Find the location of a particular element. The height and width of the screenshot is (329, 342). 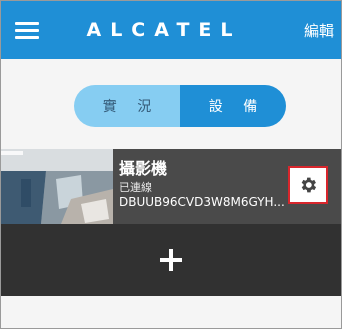

tab-live: 實 況 is located at coordinates (127, 106).